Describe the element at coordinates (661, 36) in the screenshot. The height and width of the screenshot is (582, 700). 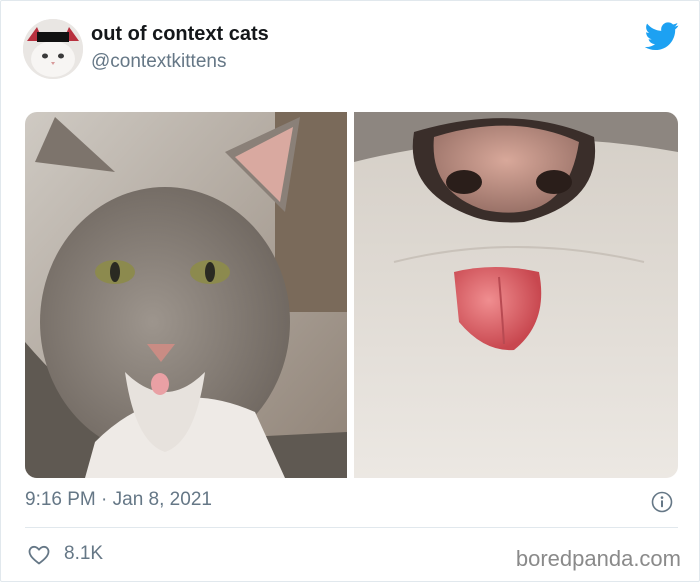
I see `twitter-bird-icon` at that location.